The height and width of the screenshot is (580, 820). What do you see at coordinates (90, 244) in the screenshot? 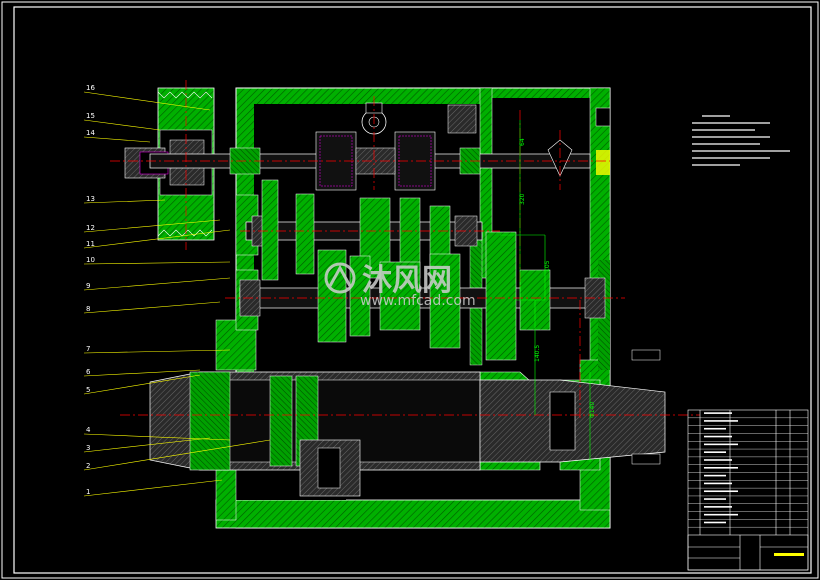
I see `callout-11: 11` at bounding box center [90, 244].